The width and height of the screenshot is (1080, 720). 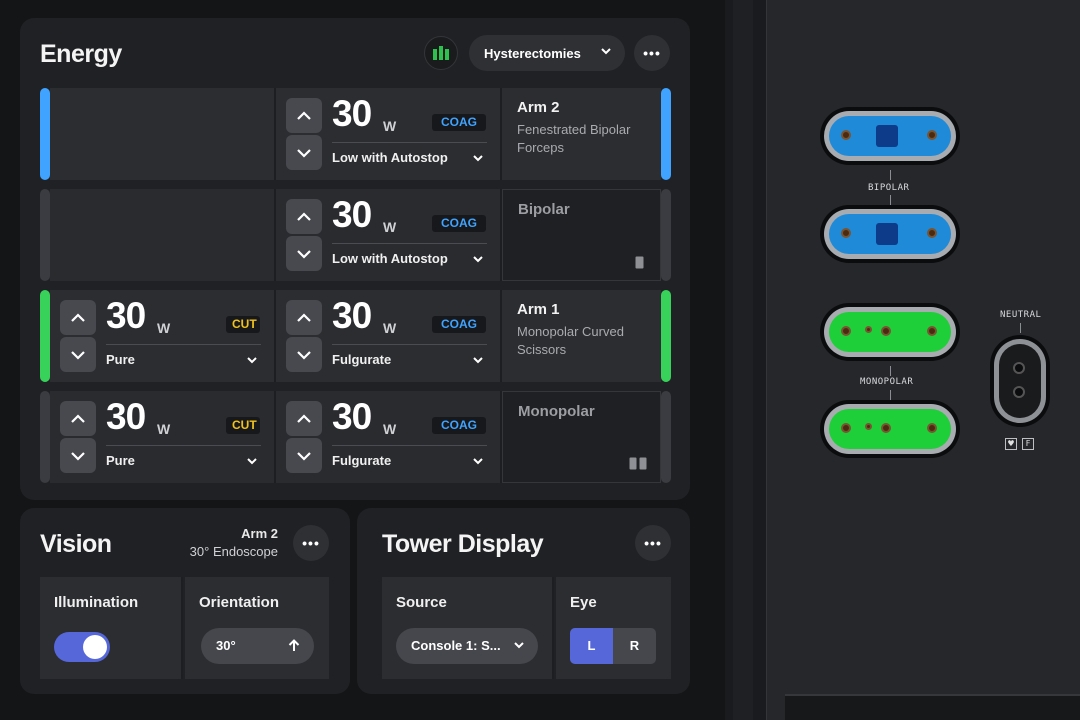 I want to click on empty-cell, so click(x=163, y=235).